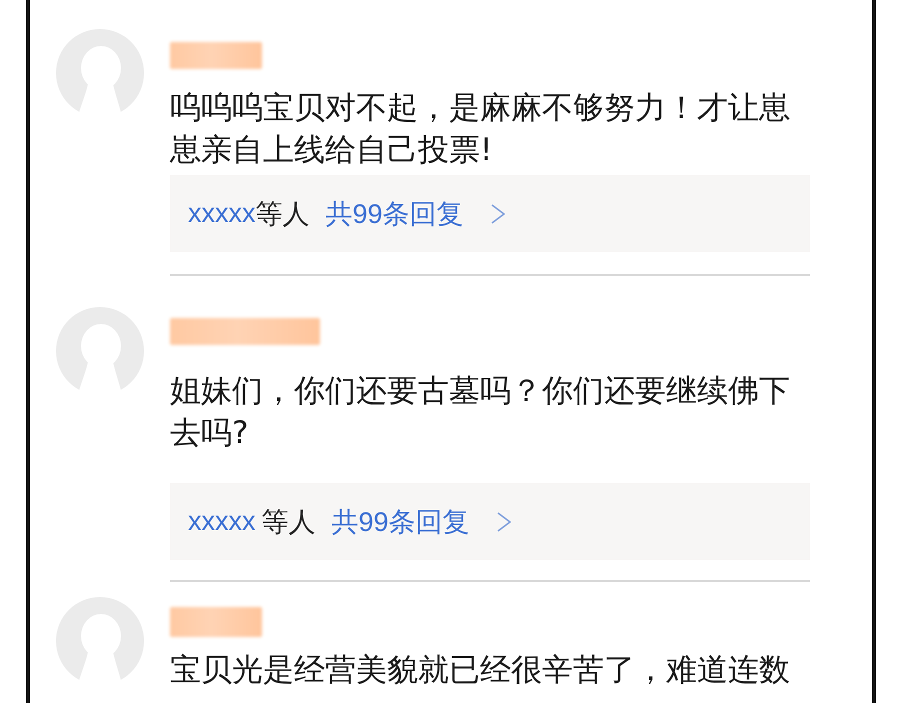 The image size is (900, 703). What do you see at coordinates (480, 129) in the screenshot?
I see `comment-text: 呜呜呜宝贝对不起，是麻麻不够努力！才让崽崽亲自上线给自己投票!` at bounding box center [480, 129].